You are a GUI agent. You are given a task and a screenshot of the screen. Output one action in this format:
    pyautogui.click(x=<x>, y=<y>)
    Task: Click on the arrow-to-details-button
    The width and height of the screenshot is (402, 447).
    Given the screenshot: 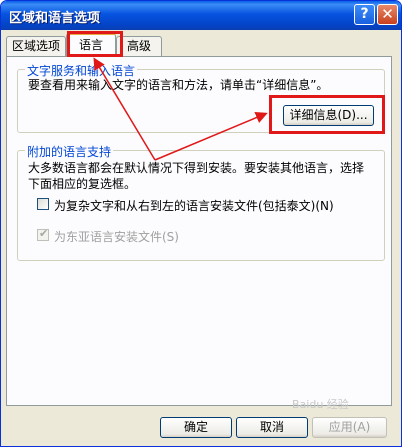 What is the action you would take?
    pyautogui.click(x=211, y=136)
    